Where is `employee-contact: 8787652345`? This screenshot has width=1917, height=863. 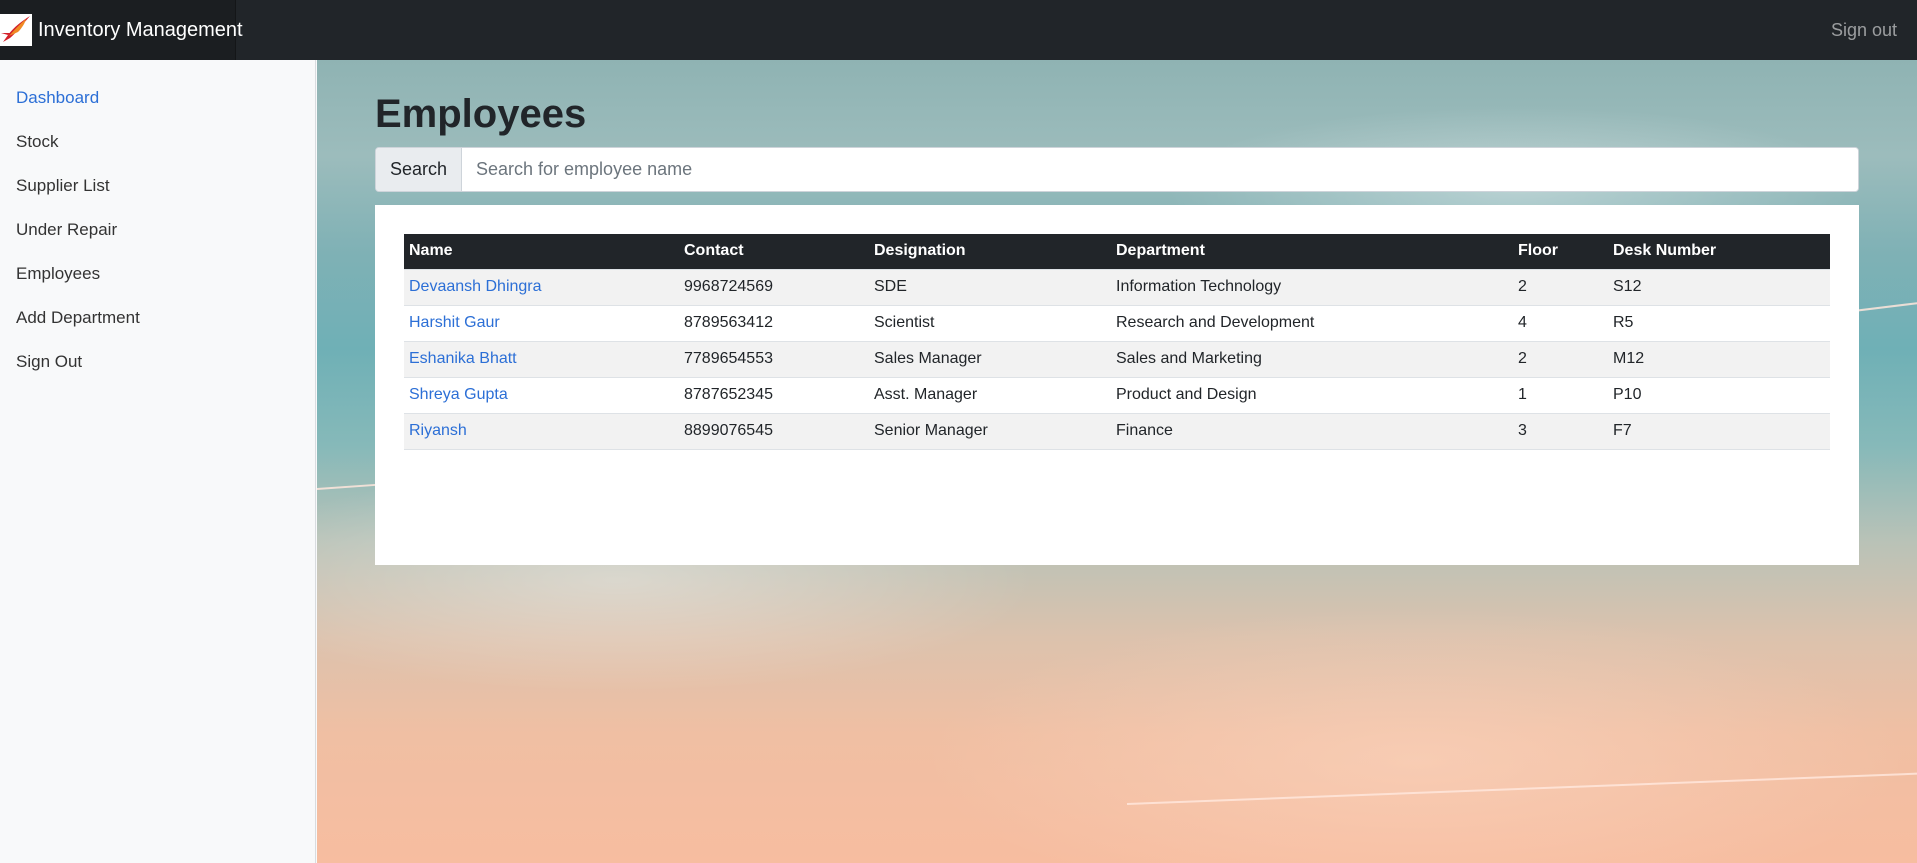
employee-contact: 8787652345 is located at coordinates (774, 394).